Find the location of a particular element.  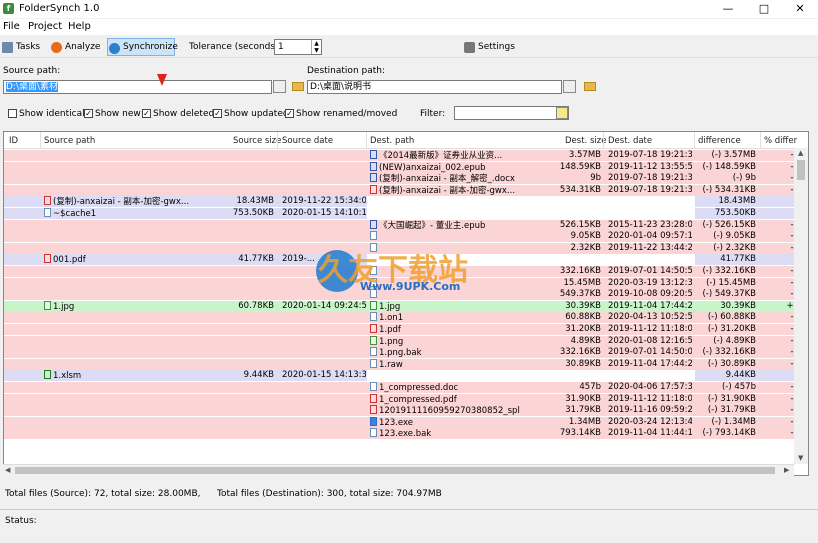

scroll-down-arrow: ▼ is located at coordinates (800, 458).